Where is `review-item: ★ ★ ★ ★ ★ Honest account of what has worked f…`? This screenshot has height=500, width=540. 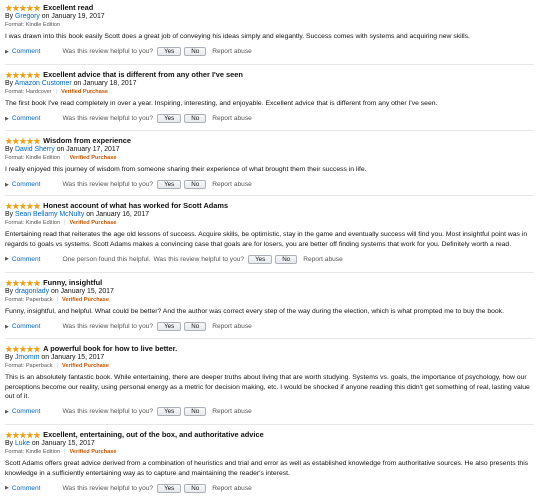
review-item: ★ ★ ★ ★ ★ Honest account of what has worked f… is located at coordinates (269, 232).